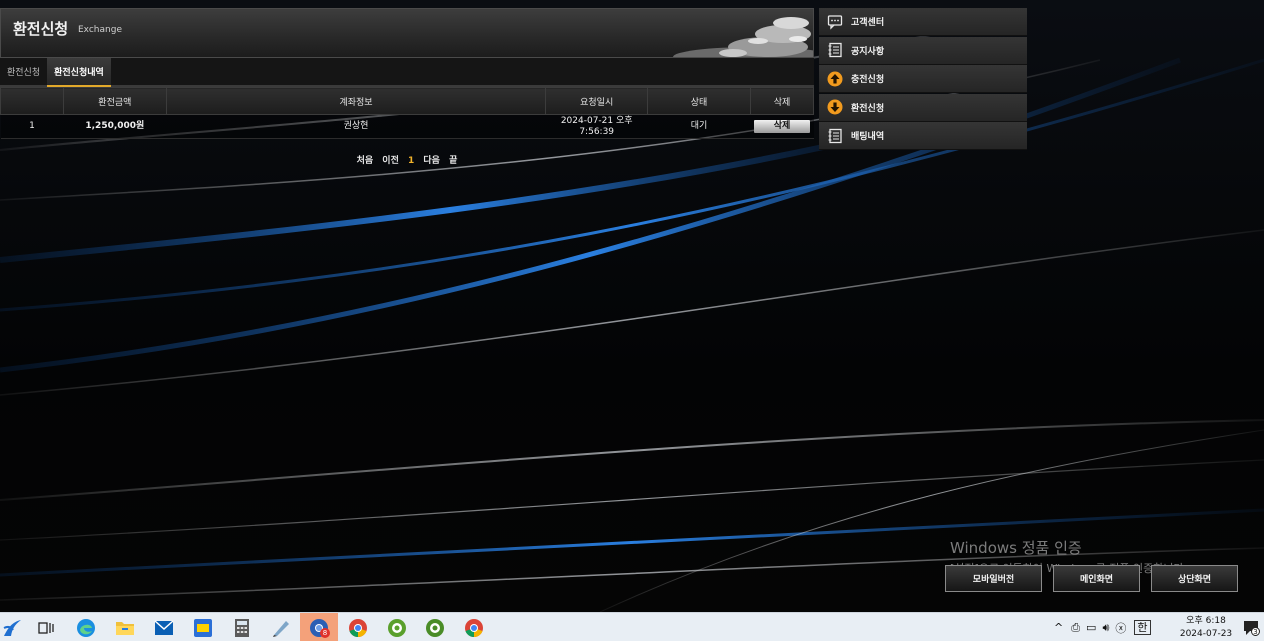  I want to click on delete-button: 삭제, so click(781, 126).